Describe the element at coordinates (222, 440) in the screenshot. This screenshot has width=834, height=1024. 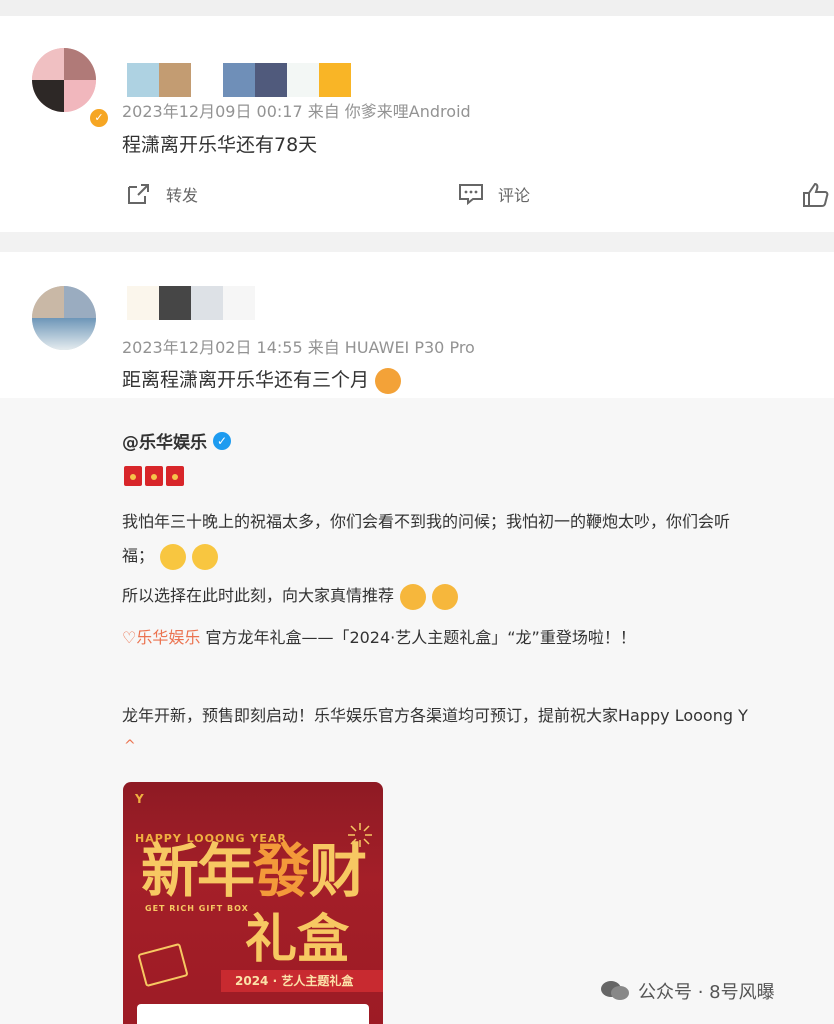
I see `blue-verified-icon: ✓` at that location.